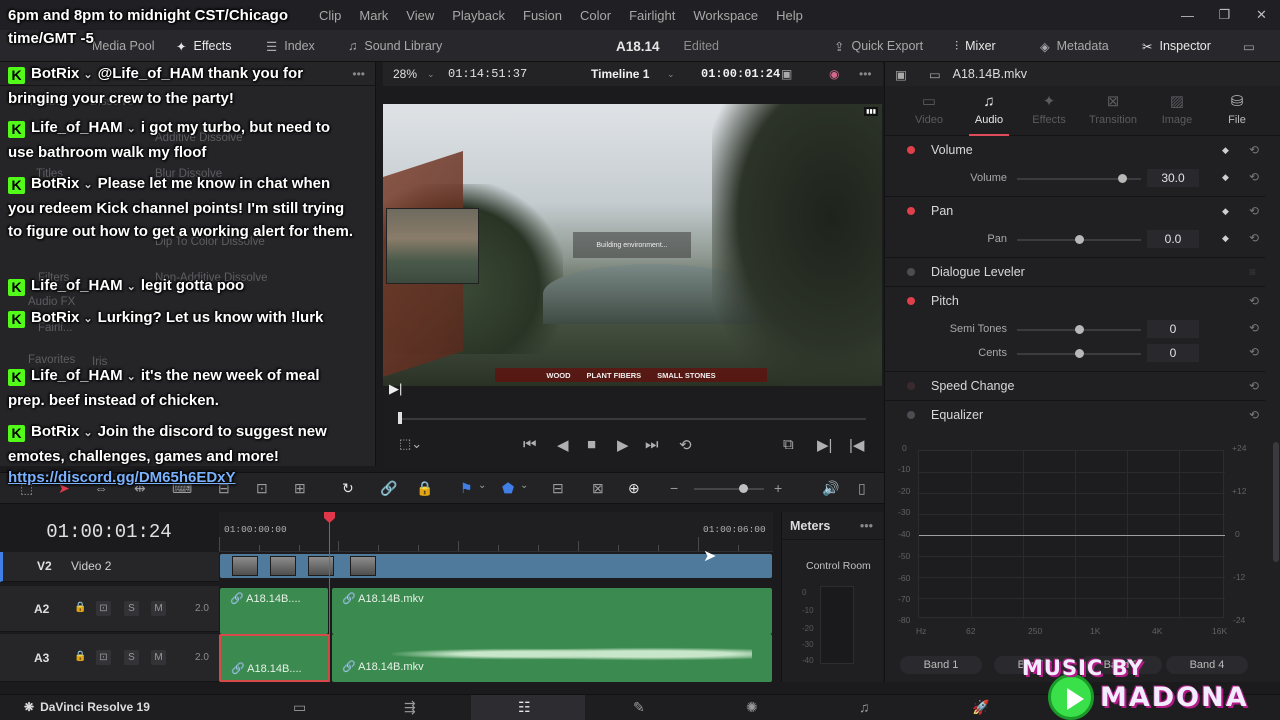  Describe the element at coordinates (1237, 111) in the screenshot. I see `tab-file: ⛁ File` at that location.